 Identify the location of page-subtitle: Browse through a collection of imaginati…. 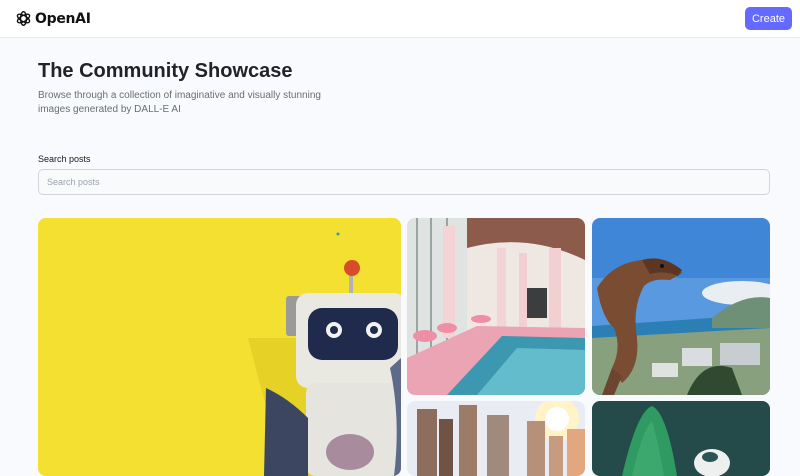
(179, 102).